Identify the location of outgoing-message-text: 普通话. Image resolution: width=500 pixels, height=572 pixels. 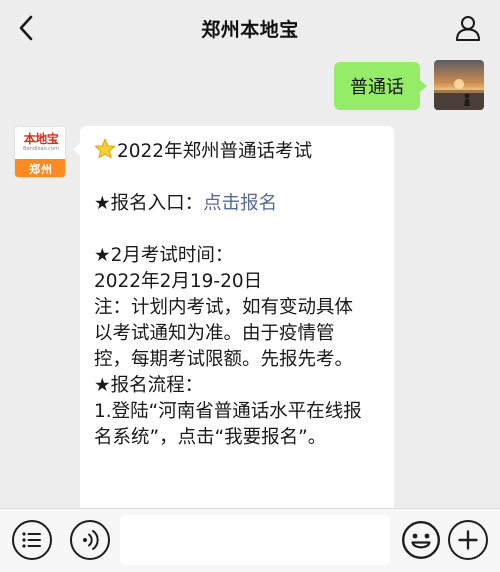
(377, 87).